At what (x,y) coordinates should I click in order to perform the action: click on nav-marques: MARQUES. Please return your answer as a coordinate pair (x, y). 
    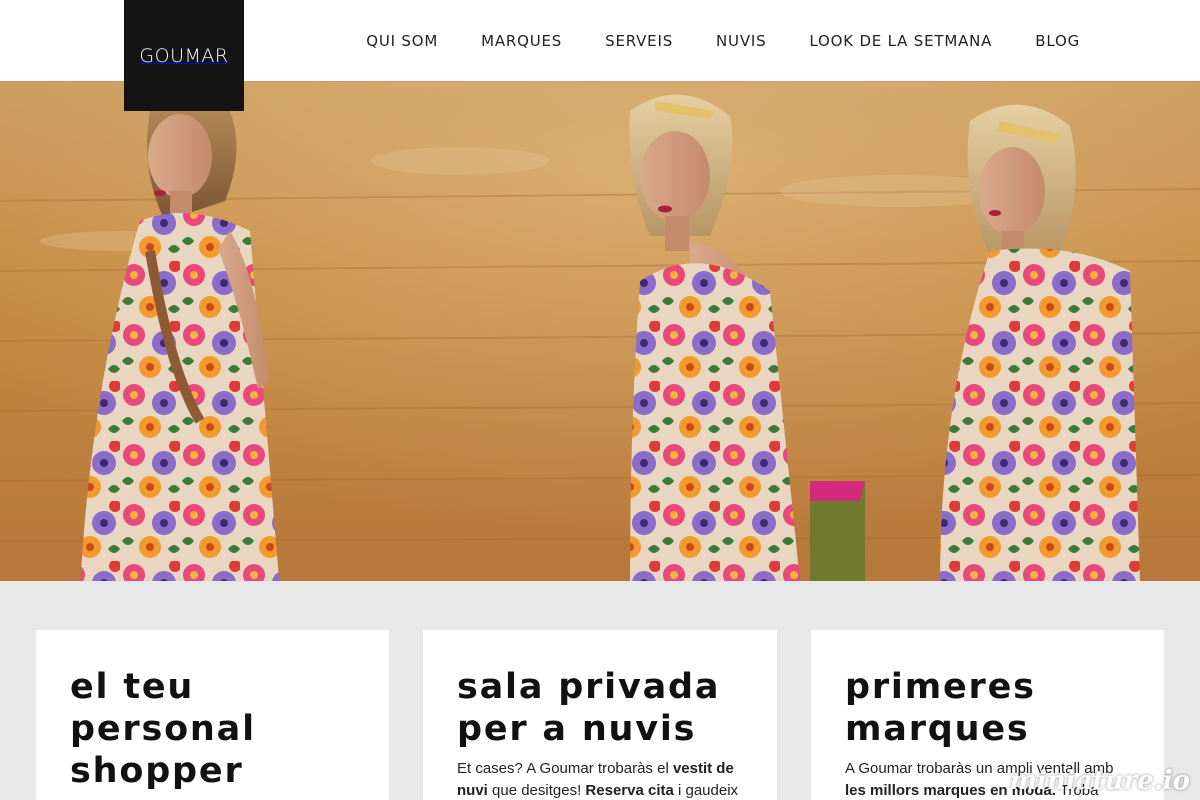
    Looking at the image, I should click on (521, 41).